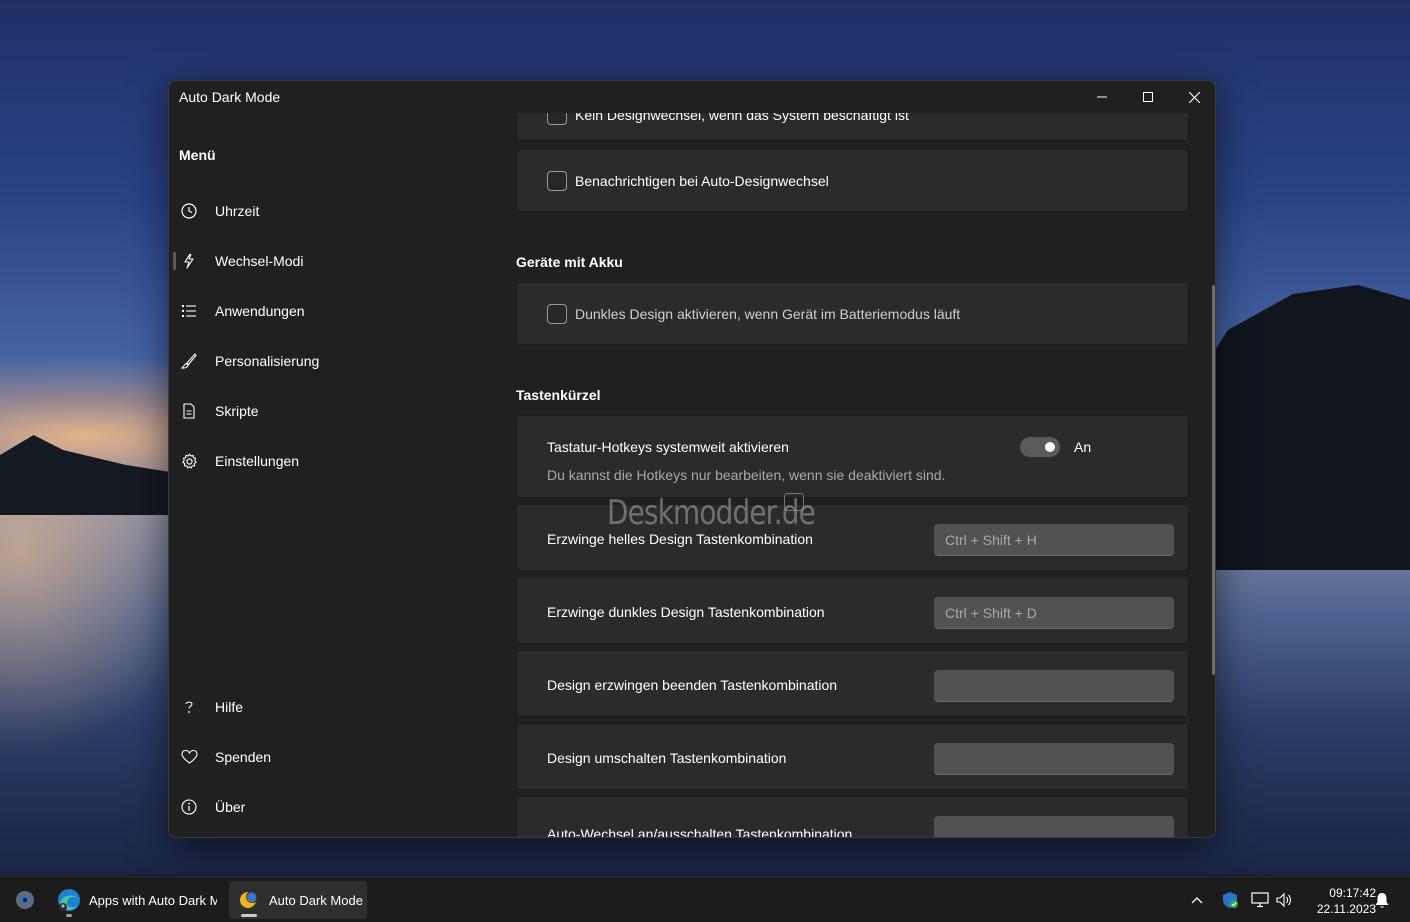 This screenshot has height=922, width=1410. Describe the element at coordinates (189, 311) in the screenshot. I see `list-icon` at that location.